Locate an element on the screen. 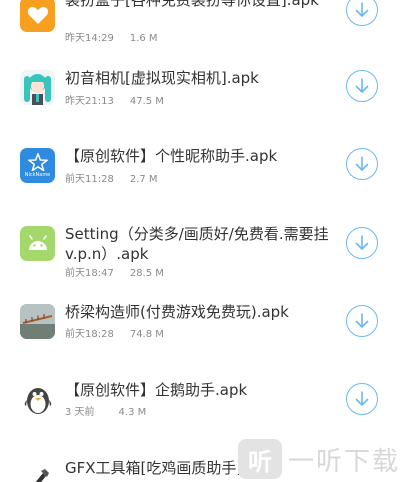 The image size is (400, 482). miku-avatar-icon is located at coordinates (37, 87).